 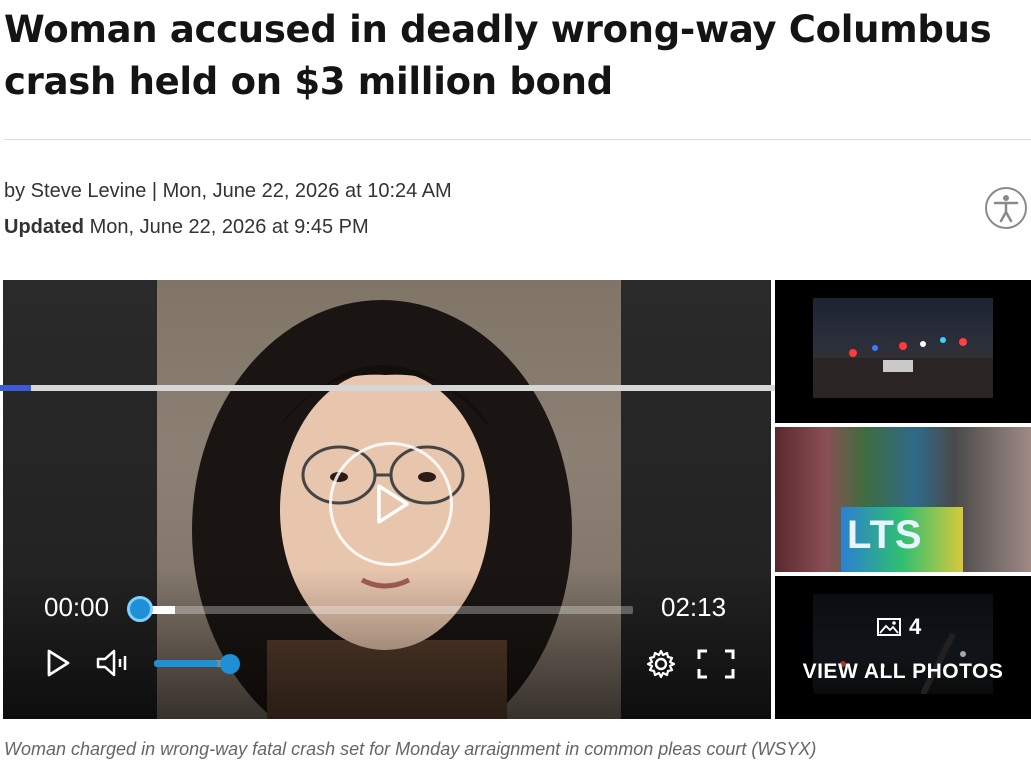 I want to click on fullscreen-button, so click(x=716, y=664).